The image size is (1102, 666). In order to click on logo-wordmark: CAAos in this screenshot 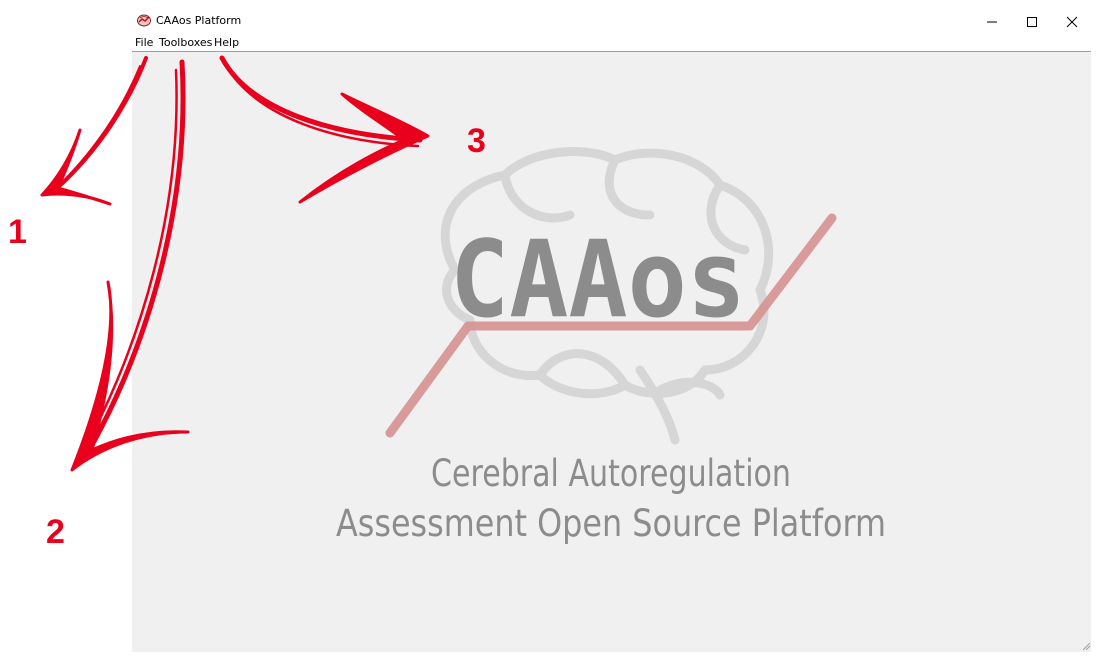, I will do `click(598, 279)`.